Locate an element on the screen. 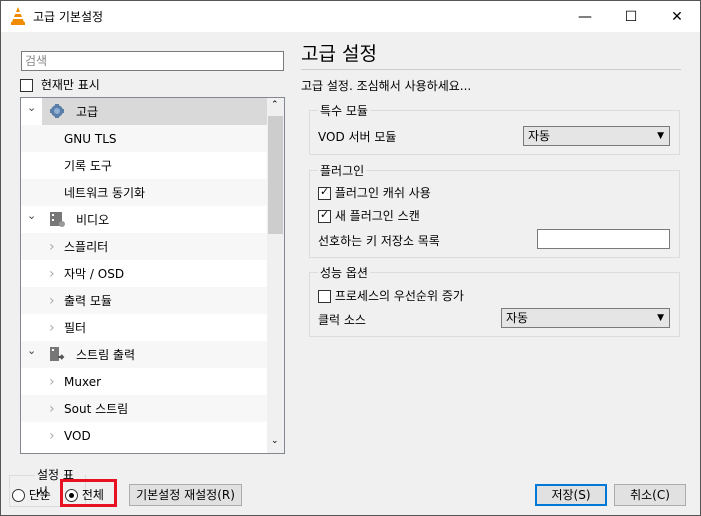  plugin-scan-label: 새 플러그인 스캔 is located at coordinates (377, 216).